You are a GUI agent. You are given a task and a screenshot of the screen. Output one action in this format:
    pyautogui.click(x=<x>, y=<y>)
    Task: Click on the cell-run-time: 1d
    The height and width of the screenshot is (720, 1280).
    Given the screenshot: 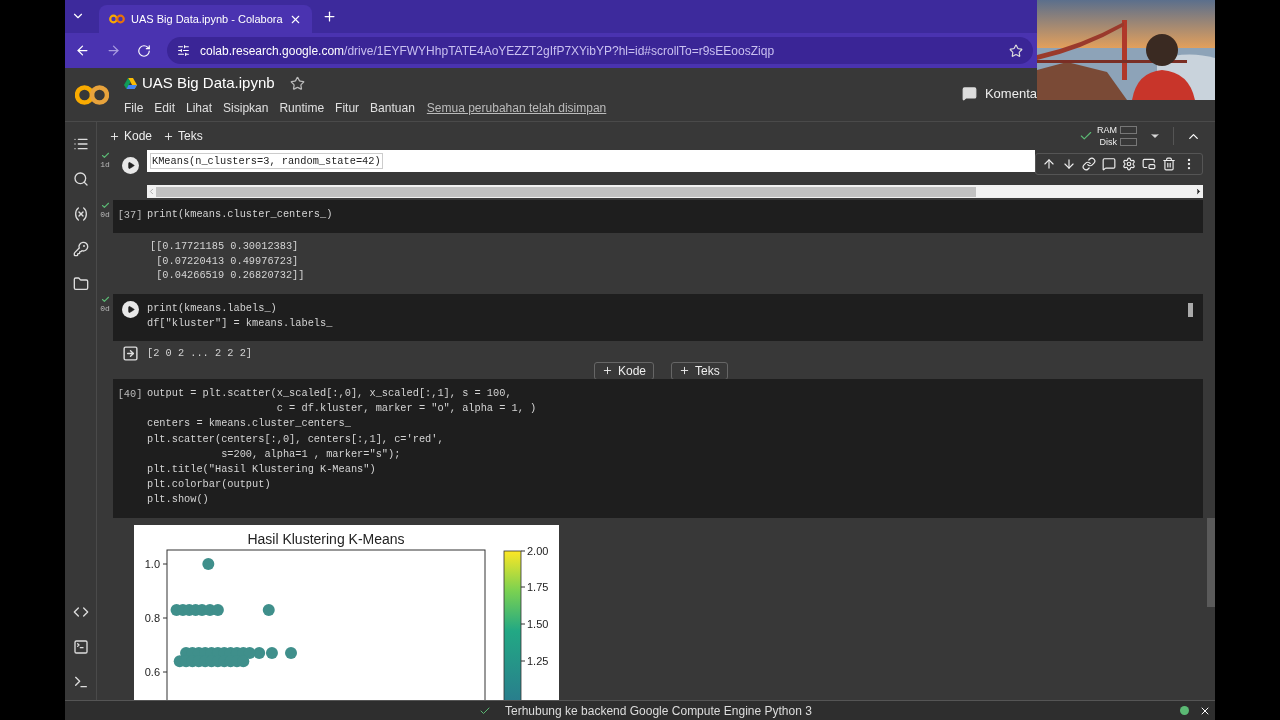 What is the action you would take?
    pyautogui.click(x=105, y=164)
    